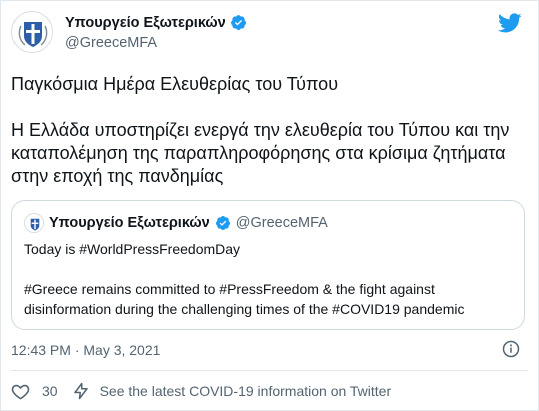 The image size is (539, 411). I want to click on tweet-timestamp: 12:43 PM · May 3, 2021, so click(85, 350).